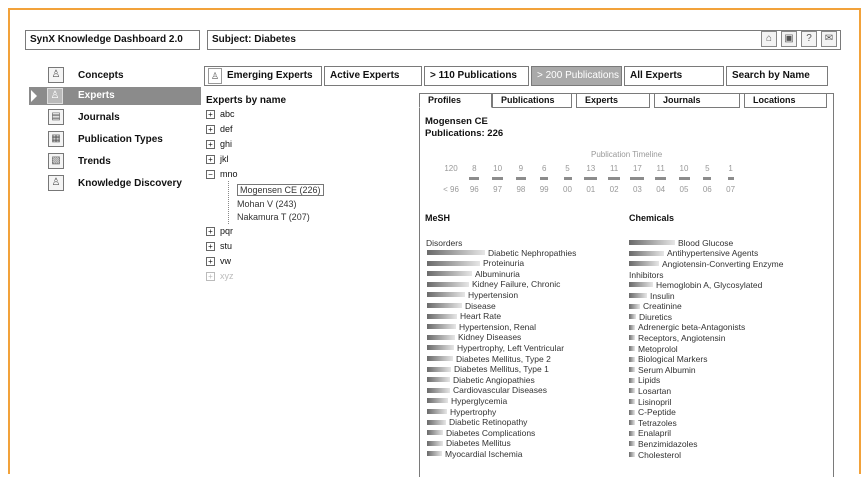  Describe the element at coordinates (481, 327) in the screenshot. I see `term-item: Hypertension, Renal` at that location.